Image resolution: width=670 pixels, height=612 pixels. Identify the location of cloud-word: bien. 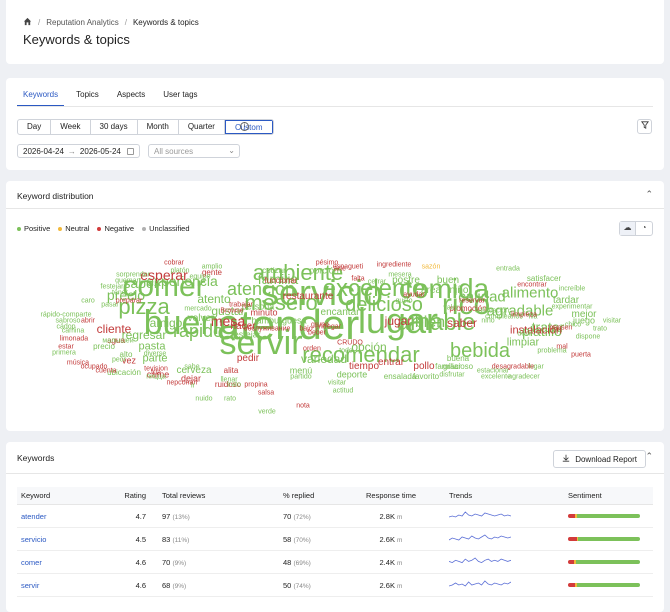
(430, 323).